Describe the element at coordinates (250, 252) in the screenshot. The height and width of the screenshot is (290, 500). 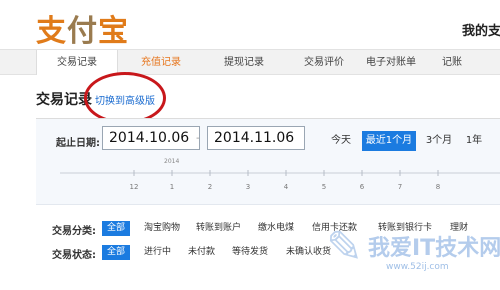
I see `status-awaiting-shipment-chip: 等待发货` at that location.